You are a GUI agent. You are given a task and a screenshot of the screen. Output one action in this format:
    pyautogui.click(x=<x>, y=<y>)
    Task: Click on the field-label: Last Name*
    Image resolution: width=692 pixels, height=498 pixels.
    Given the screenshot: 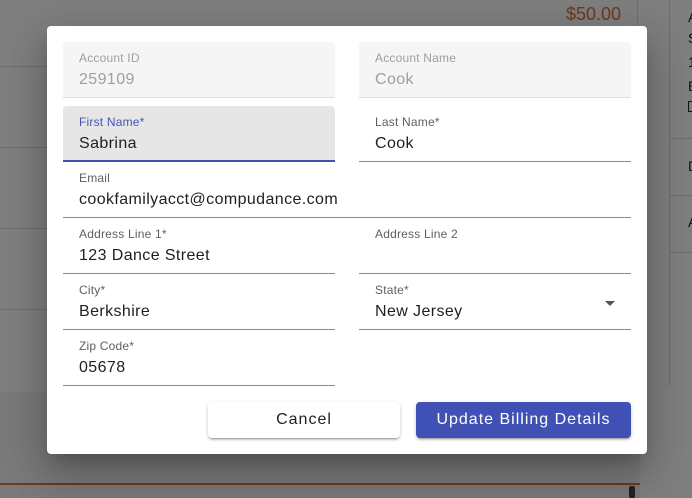 What is the action you would take?
    pyautogui.click(x=407, y=122)
    